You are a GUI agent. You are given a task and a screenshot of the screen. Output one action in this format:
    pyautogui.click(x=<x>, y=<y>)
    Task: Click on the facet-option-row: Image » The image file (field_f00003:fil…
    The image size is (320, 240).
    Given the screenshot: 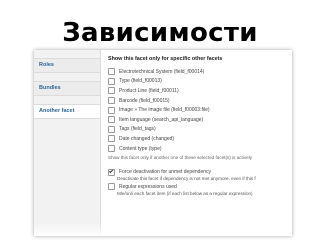 What is the action you would take?
    pyautogui.click(x=198, y=110)
    